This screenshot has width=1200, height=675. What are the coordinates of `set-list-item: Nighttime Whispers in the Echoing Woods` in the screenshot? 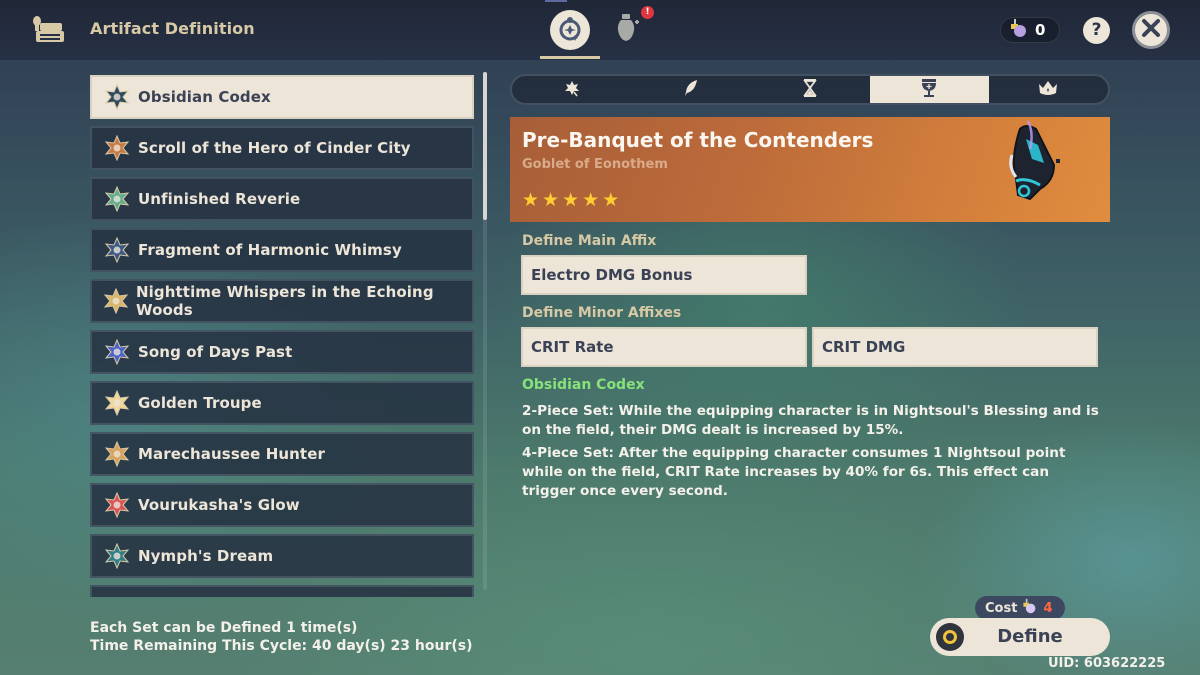 It's located at (282, 301).